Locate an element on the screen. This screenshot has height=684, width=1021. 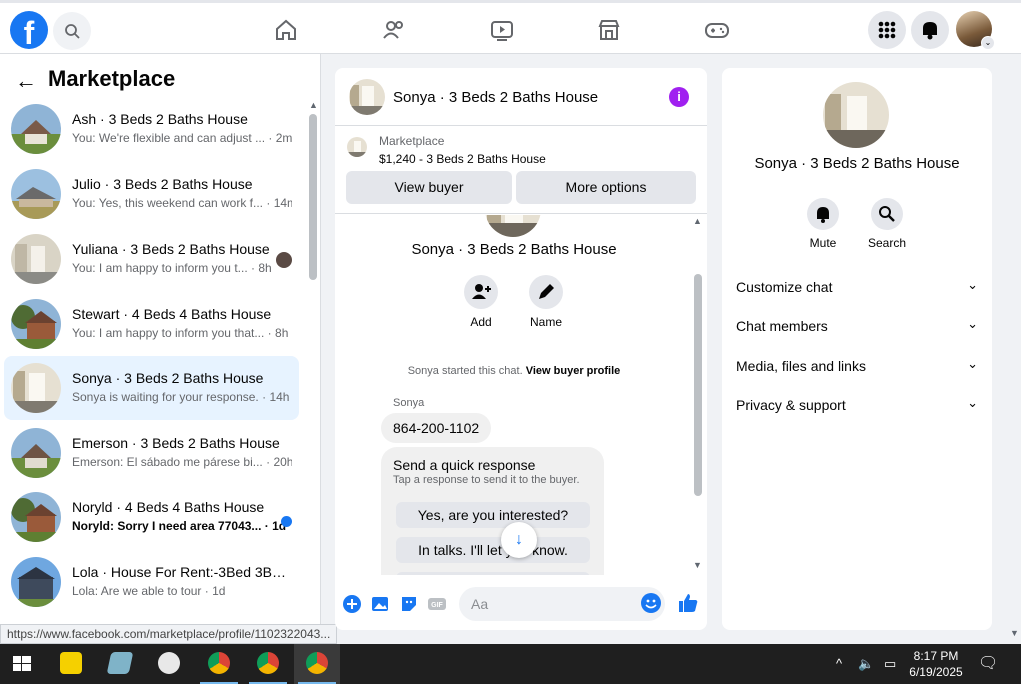
conversation-name: Julio · 3 Beds 2 Baths House is located at coordinates (162, 184).